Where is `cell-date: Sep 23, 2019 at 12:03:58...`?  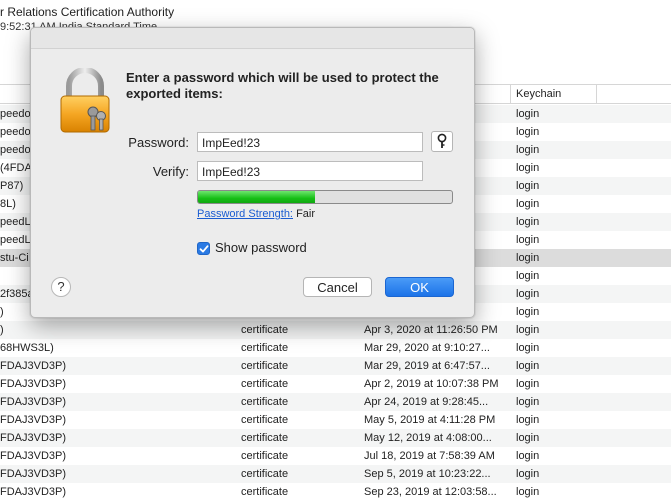 cell-date: Sep 23, 2019 at 12:03:58... is located at coordinates (430, 492).